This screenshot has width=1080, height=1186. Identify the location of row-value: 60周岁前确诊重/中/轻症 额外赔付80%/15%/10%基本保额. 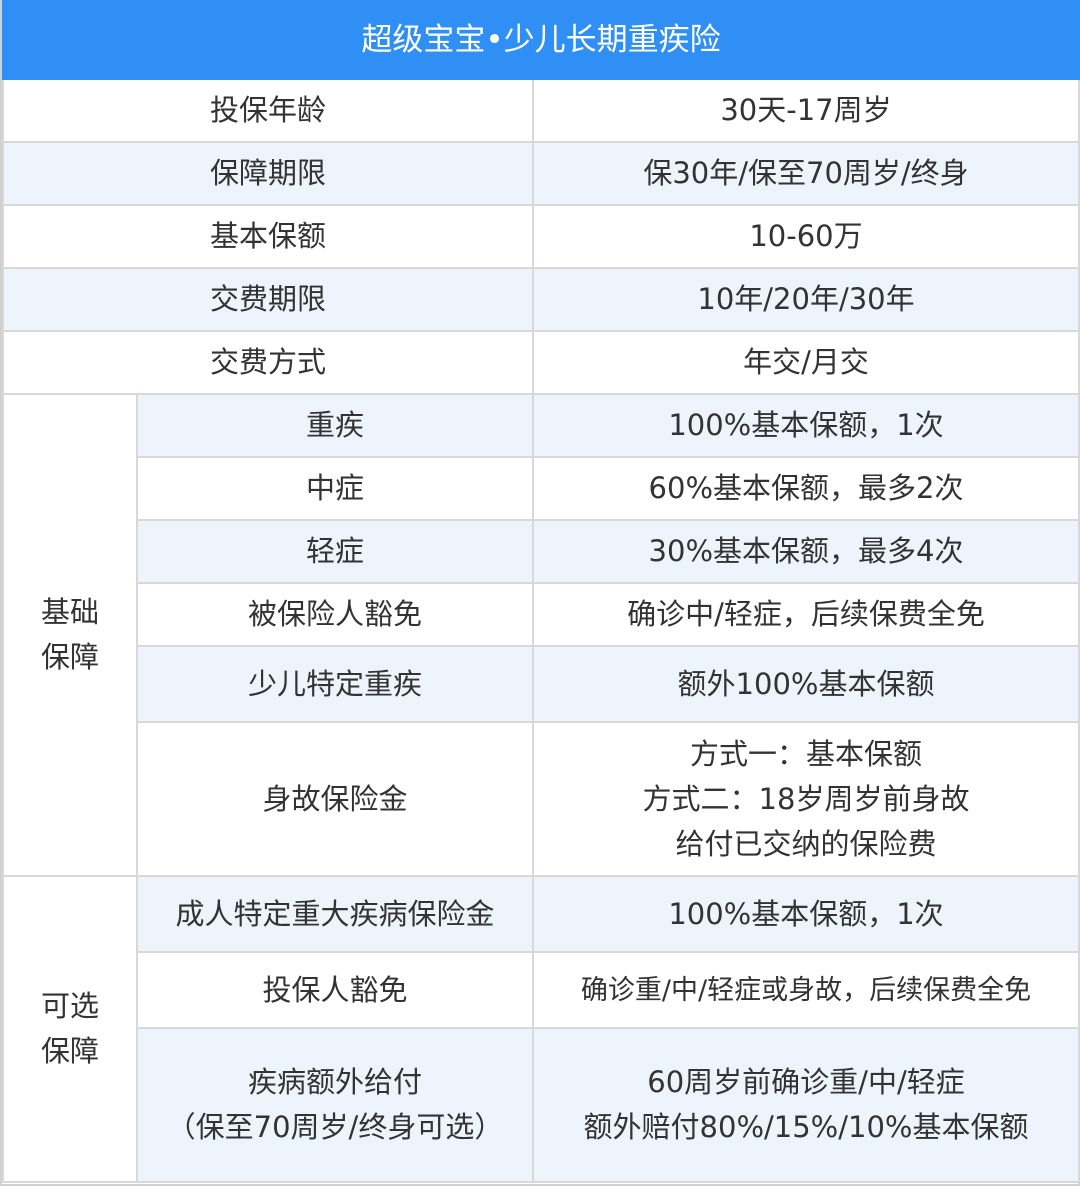
(805, 1105).